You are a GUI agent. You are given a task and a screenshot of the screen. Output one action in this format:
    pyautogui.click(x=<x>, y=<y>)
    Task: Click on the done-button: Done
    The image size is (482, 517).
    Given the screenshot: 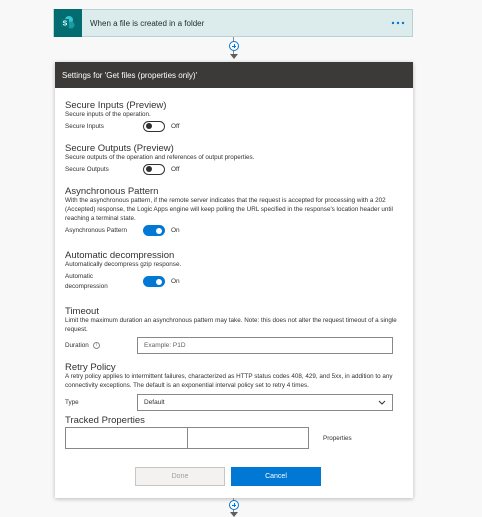 What is the action you would take?
    pyautogui.click(x=180, y=476)
    